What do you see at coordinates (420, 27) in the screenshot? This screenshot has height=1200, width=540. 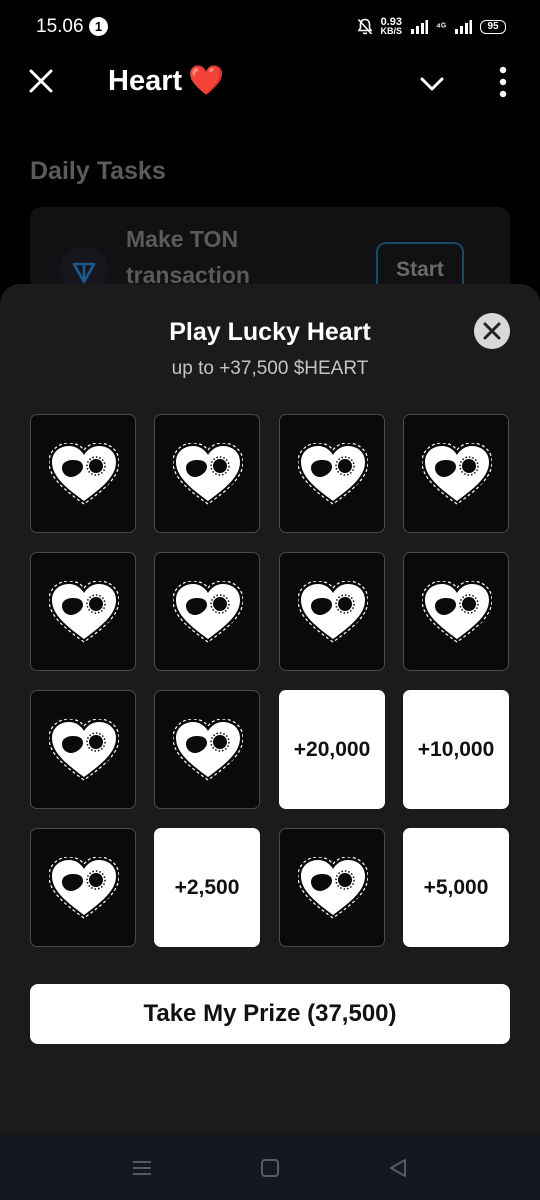 I see `signal-icon` at bounding box center [420, 27].